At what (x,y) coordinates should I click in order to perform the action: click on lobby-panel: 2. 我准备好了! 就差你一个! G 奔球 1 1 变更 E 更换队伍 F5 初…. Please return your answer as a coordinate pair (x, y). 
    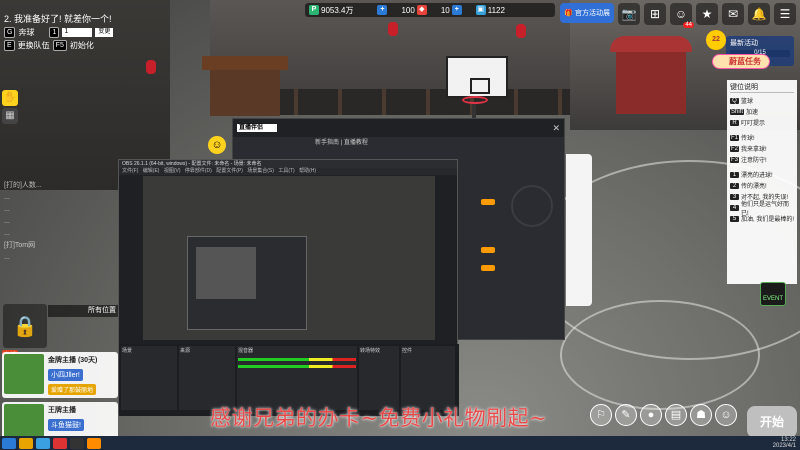
    Looking at the image, I should click on (64, 32).